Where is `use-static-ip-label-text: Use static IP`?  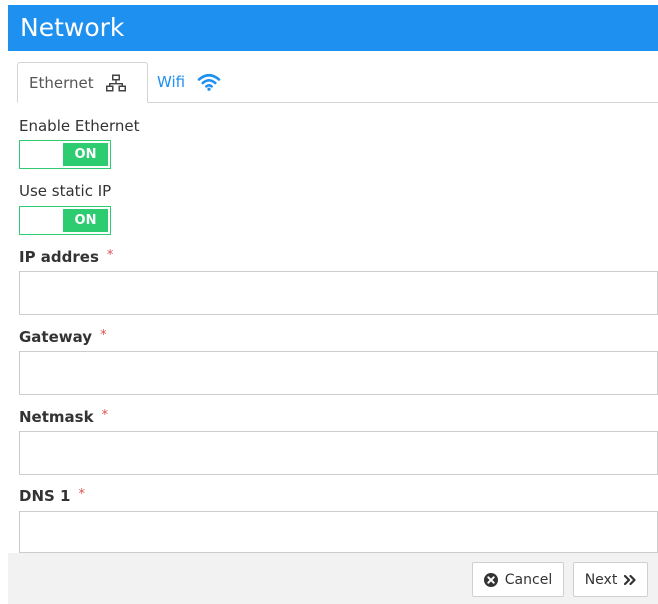 use-static-ip-label-text: Use static IP is located at coordinates (65, 191).